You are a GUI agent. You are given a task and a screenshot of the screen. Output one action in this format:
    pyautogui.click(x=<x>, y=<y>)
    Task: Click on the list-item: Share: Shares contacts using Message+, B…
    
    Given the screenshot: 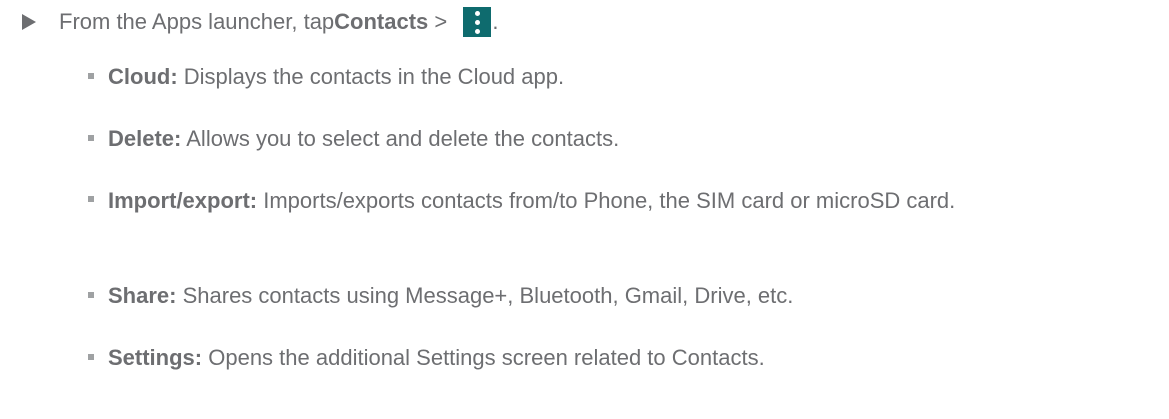 What is the action you would take?
    pyautogui.click(x=633, y=296)
    